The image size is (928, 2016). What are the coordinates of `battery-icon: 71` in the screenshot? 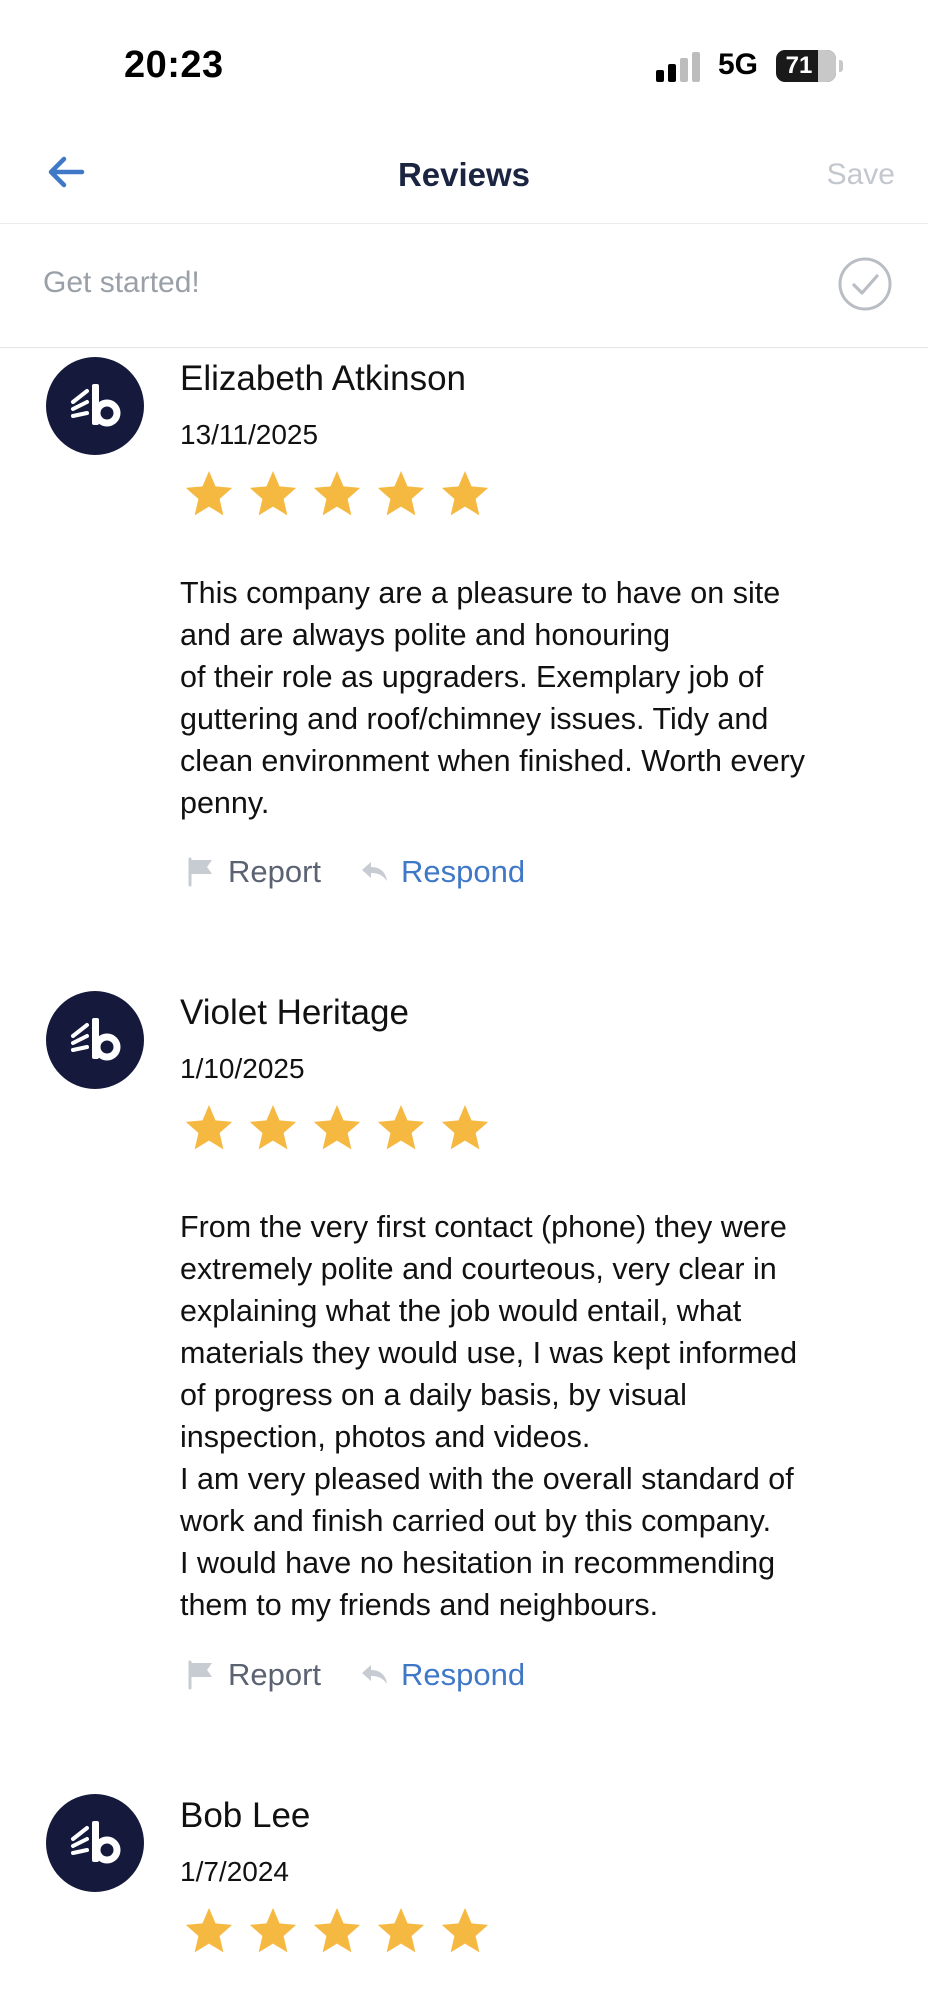 It's located at (806, 66).